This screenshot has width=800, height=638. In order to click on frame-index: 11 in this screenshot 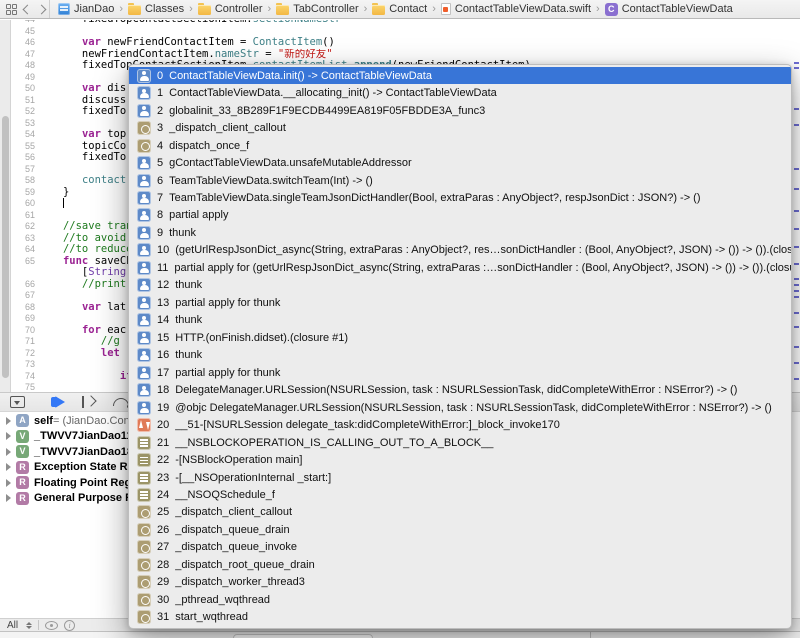, I will do `click(163, 267)`.